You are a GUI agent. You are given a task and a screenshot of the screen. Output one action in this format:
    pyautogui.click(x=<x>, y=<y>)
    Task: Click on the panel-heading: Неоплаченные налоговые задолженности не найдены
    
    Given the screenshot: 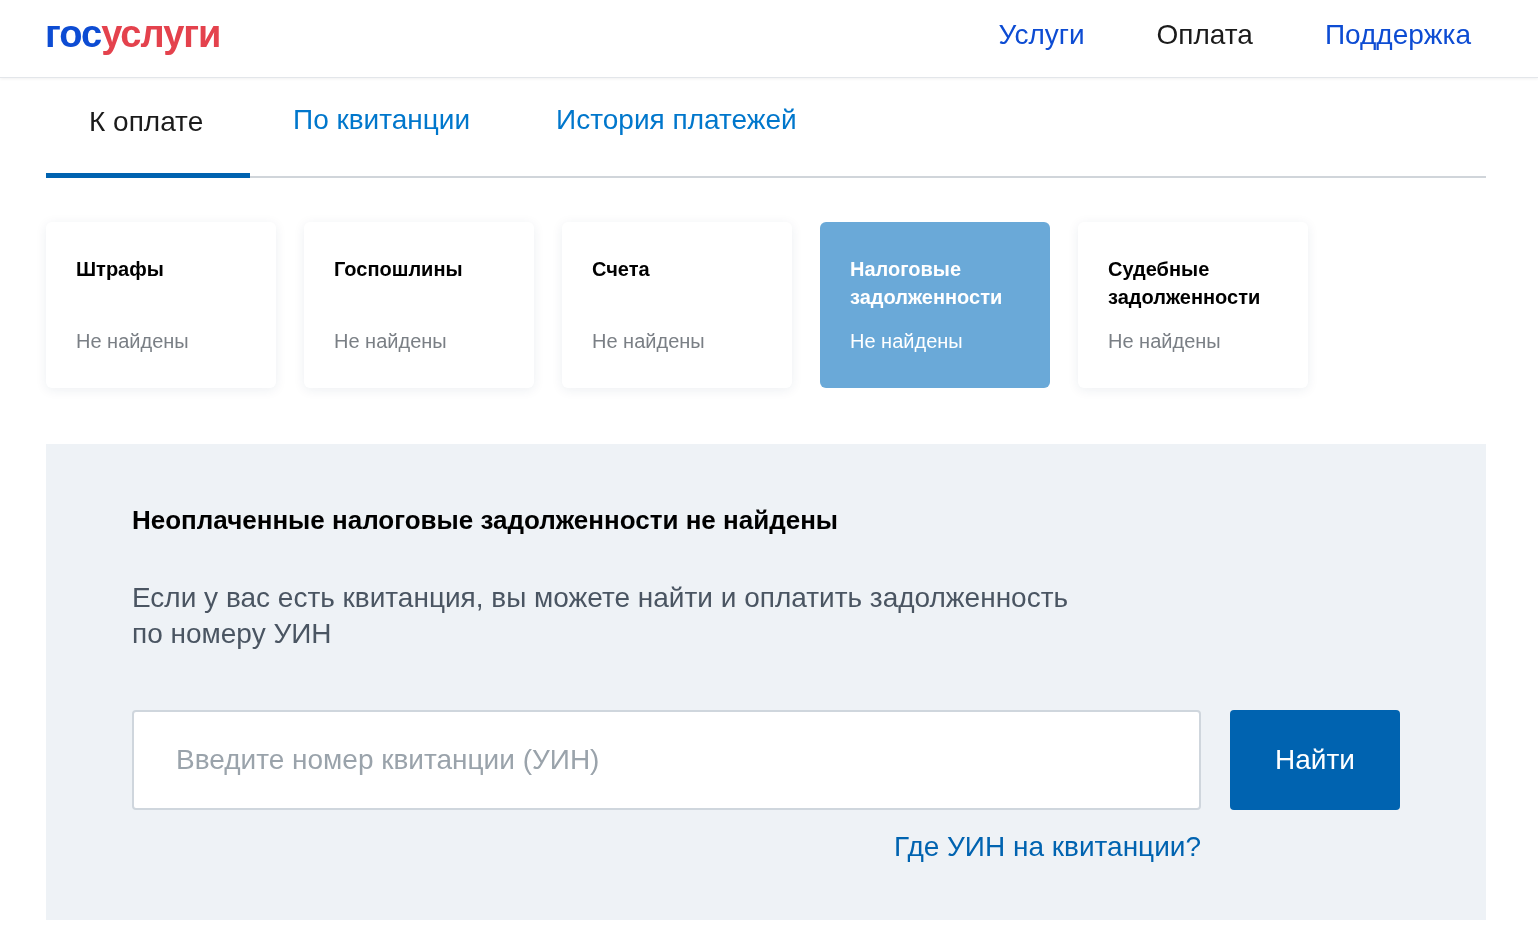 What is the action you would take?
    pyautogui.click(x=486, y=520)
    